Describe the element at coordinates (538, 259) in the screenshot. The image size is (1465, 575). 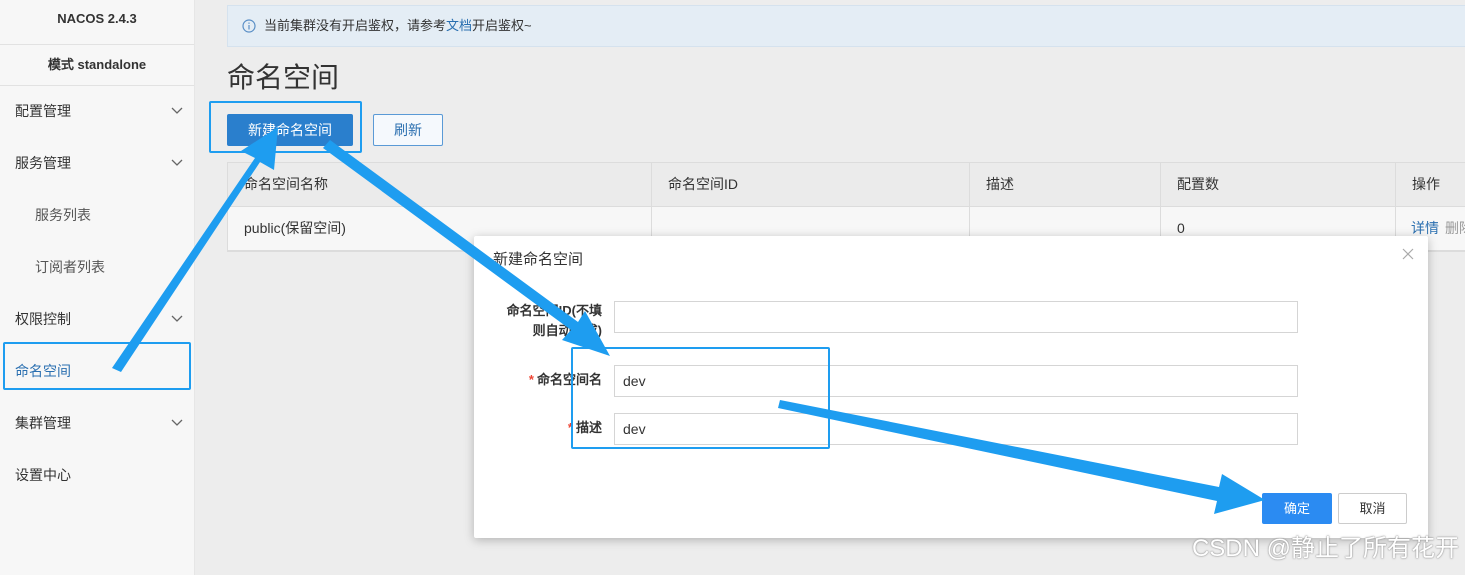
I see `dialog-title: 新建命名空间` at that location.